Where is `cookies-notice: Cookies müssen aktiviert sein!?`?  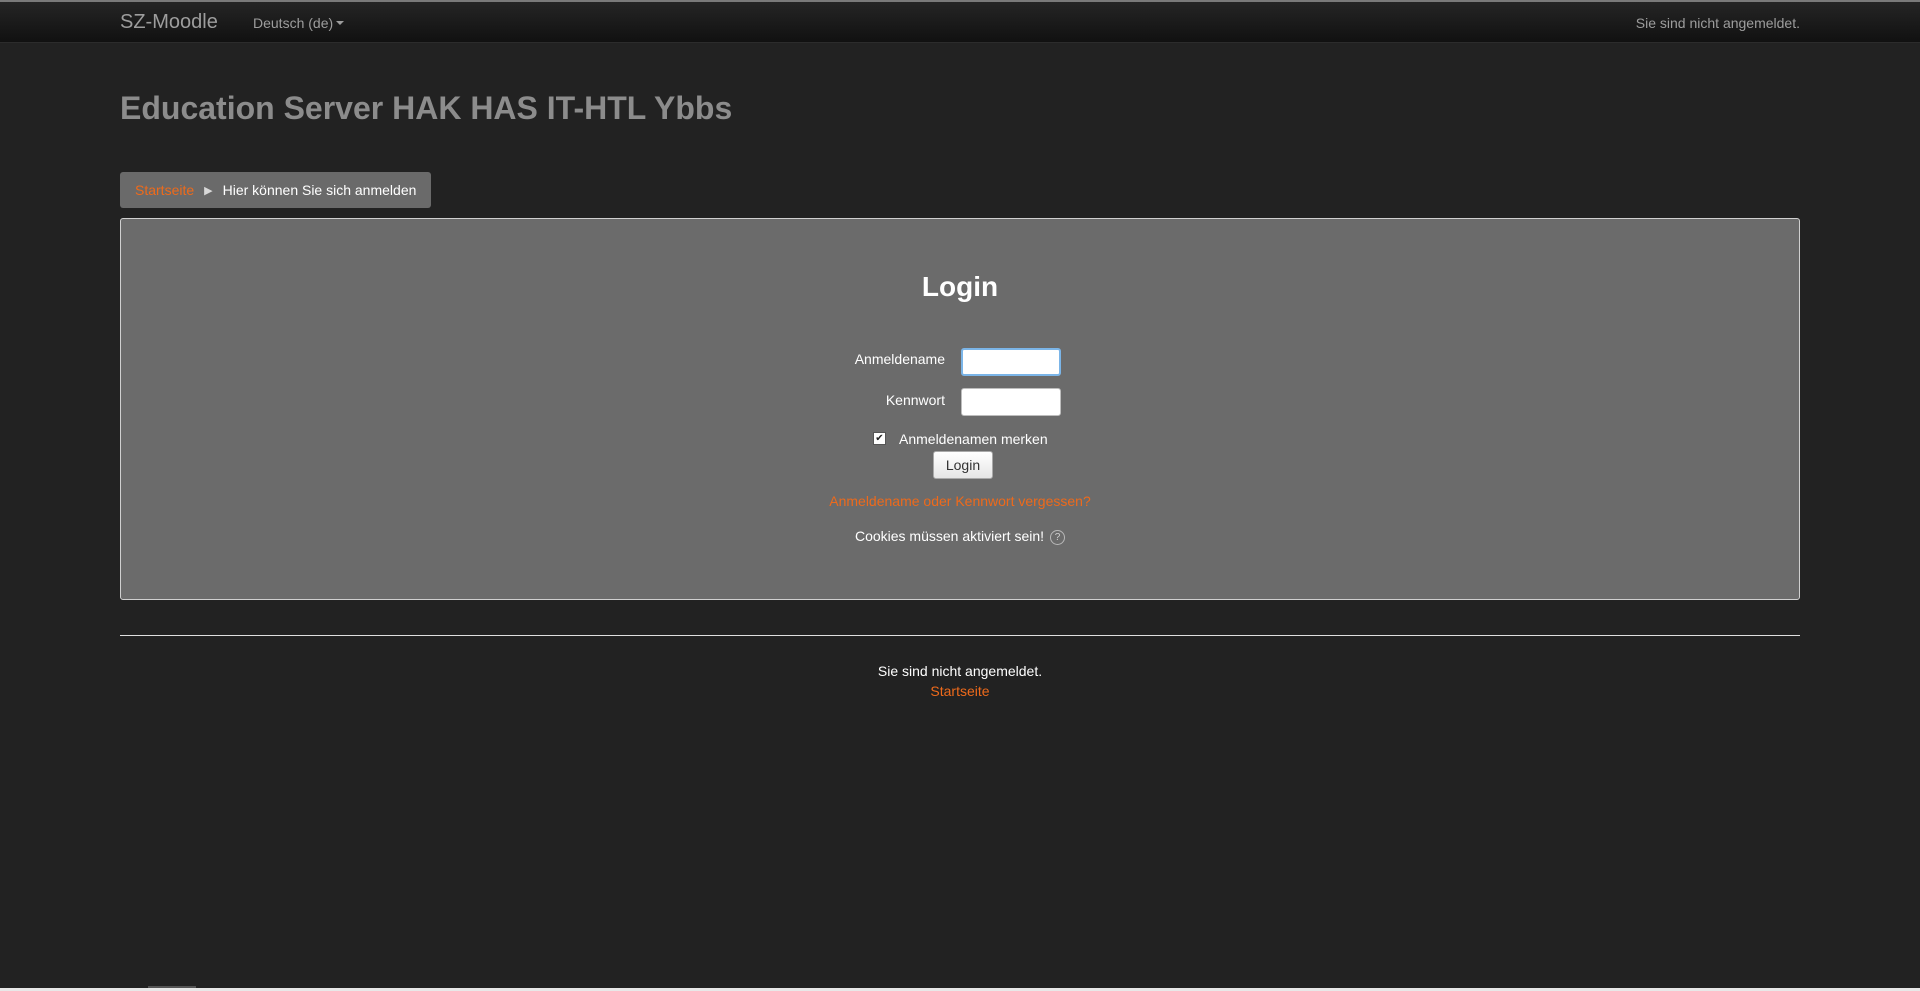
cookies-notice: Cookies müssen aktiviert sein!? is located at coordinates (960, 536).